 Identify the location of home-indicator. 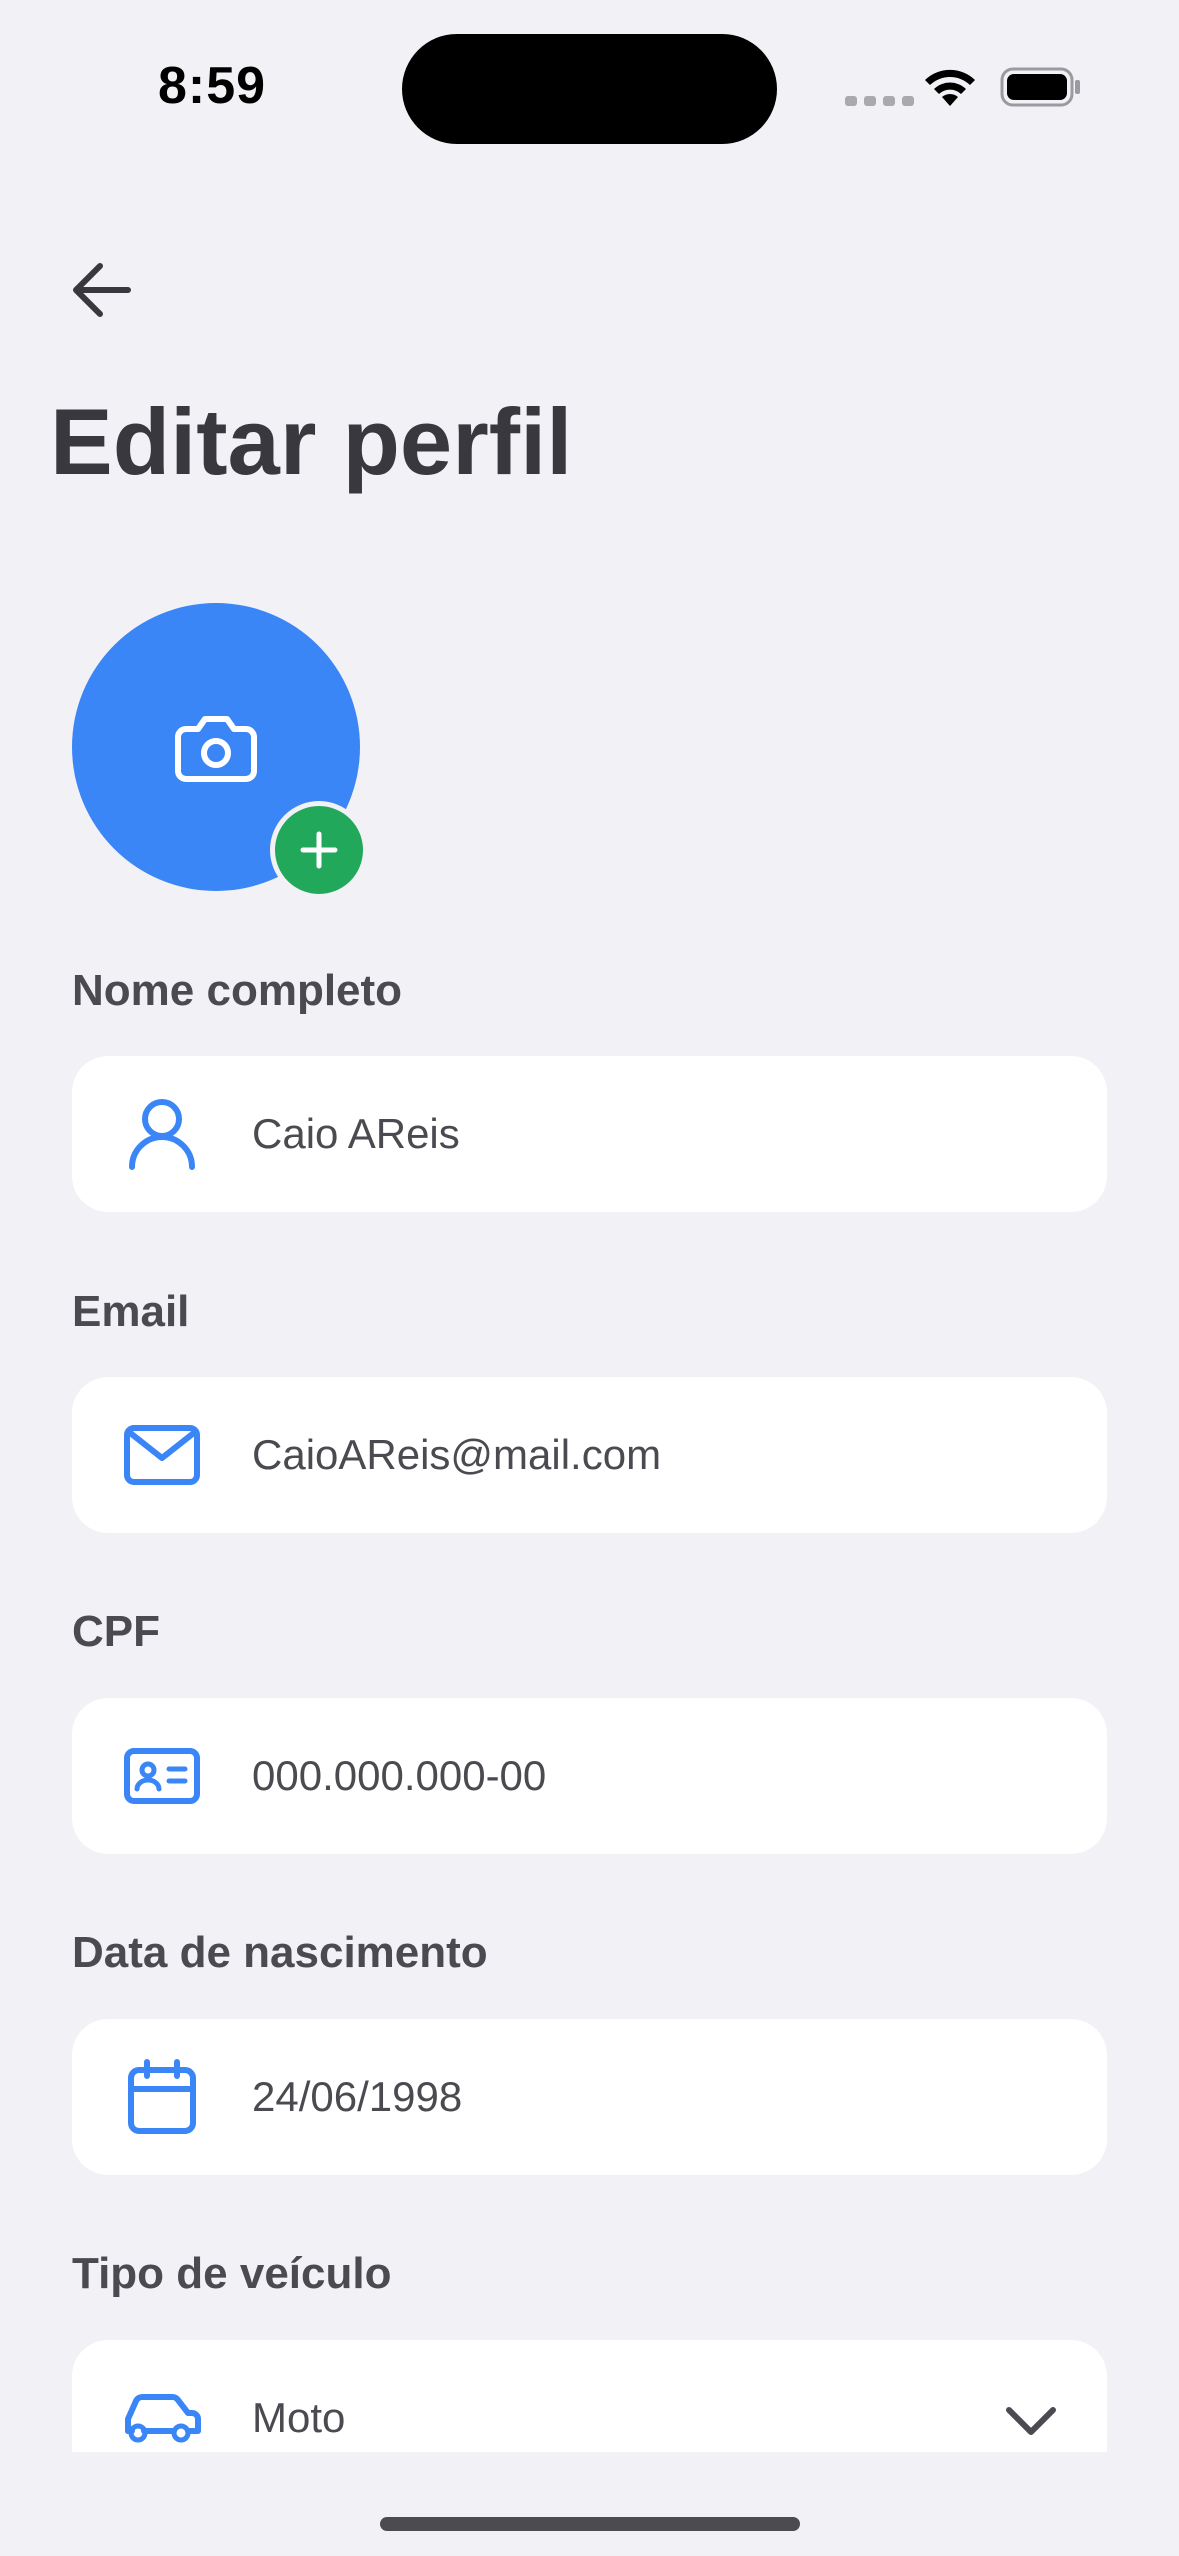
(590, 2524).